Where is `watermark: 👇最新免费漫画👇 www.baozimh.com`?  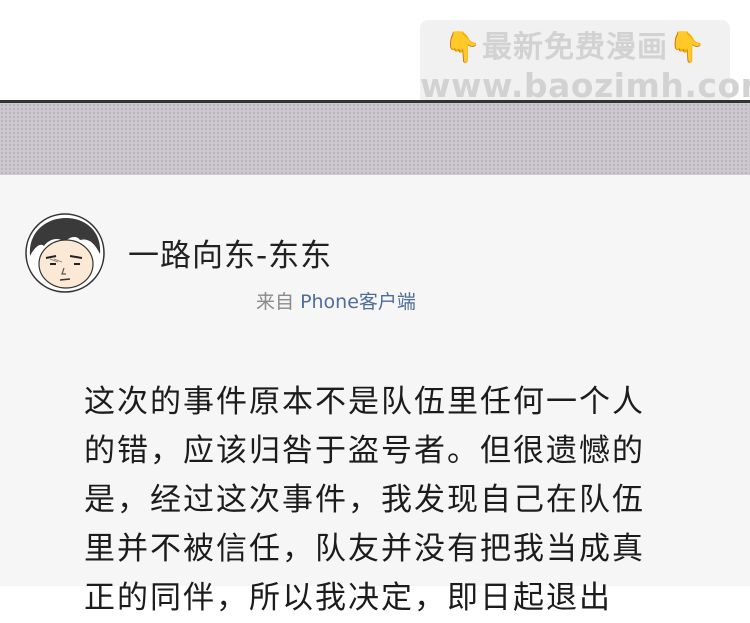
watermark: 👇最新免费漫画👇 www.baozimh.com is located at coordinates (585, 63).